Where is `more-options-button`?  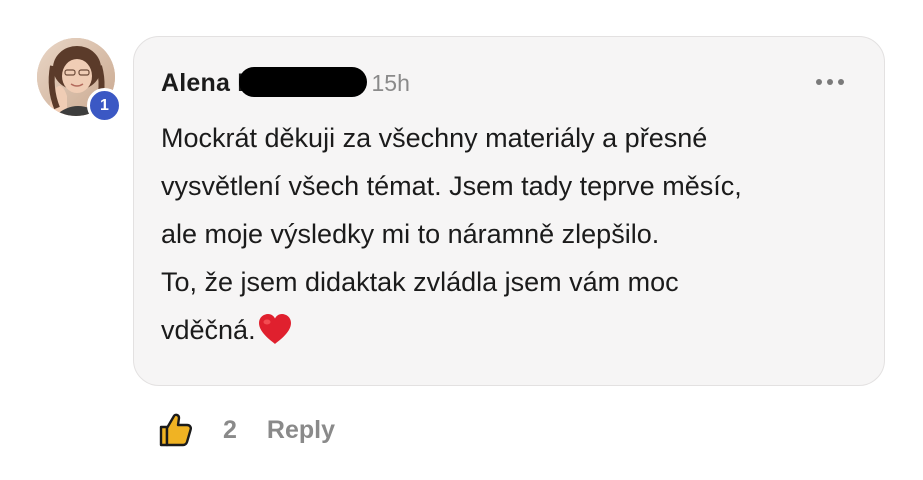
more-options-button is located at coordinates (830, 82).